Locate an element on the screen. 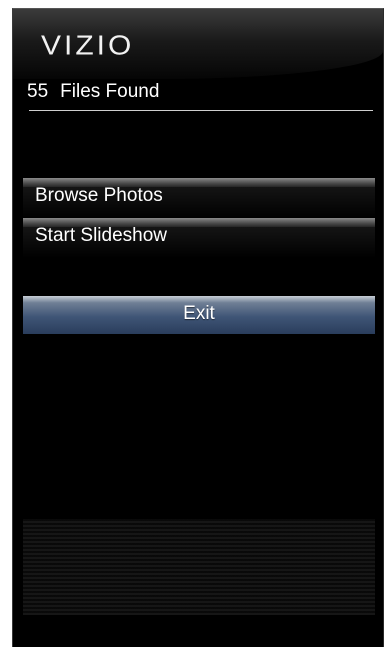  files-count: 55 is located at coordinates (38, 91).